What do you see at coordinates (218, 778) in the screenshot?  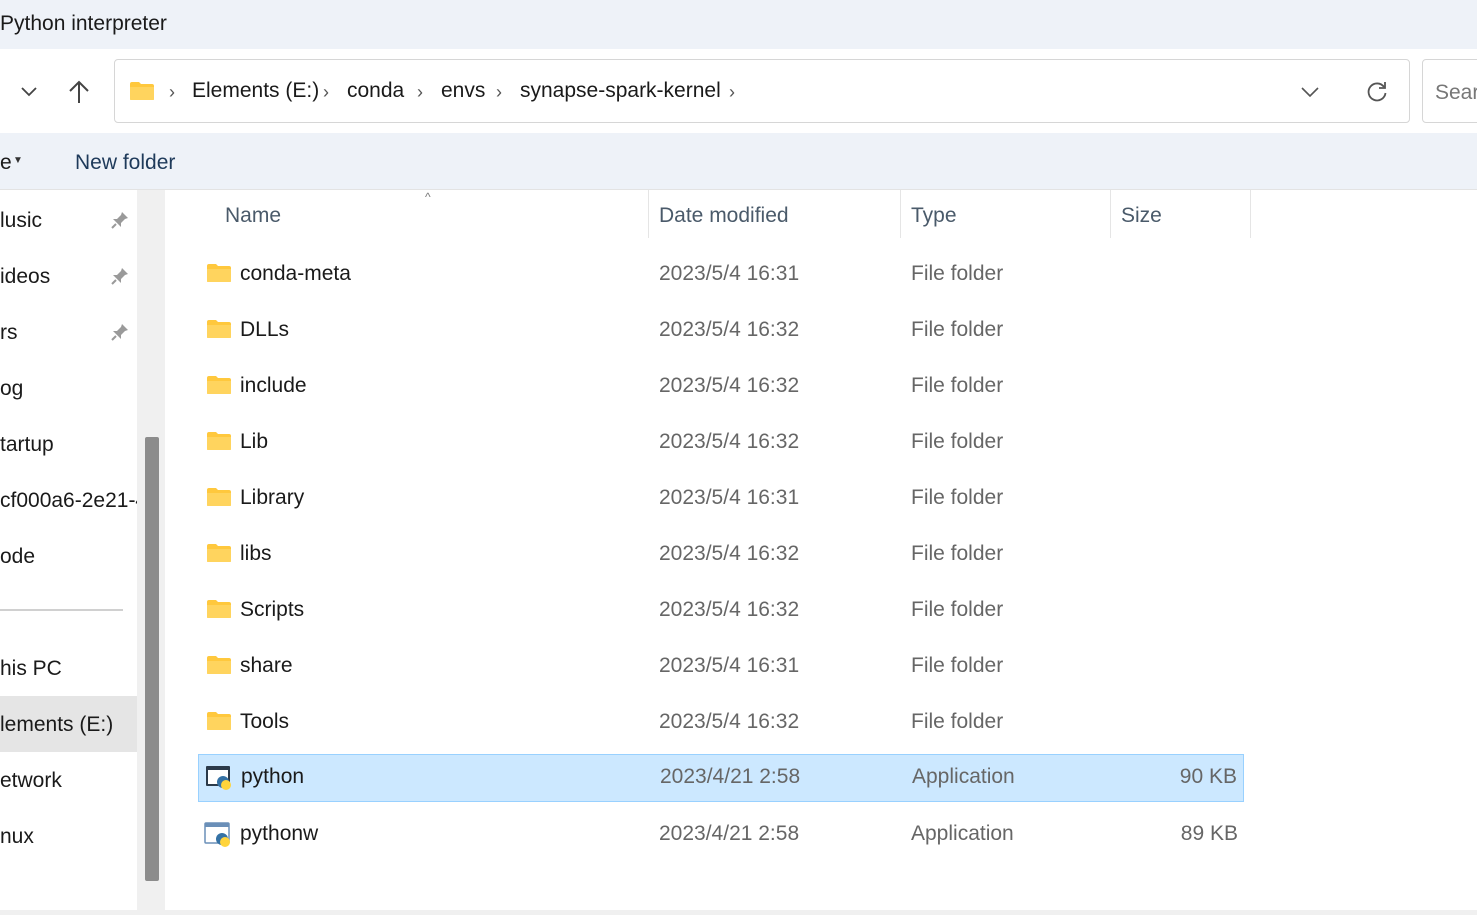 I see `python-exe-icon` at bounding box center [218, 778].